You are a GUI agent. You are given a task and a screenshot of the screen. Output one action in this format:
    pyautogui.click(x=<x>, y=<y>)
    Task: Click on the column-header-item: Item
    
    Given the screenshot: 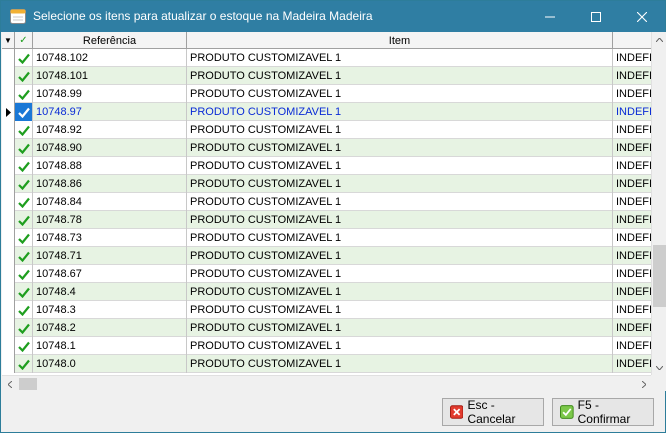 What is the action you would take?
    pyautogui.click(x=400, y=40)
    